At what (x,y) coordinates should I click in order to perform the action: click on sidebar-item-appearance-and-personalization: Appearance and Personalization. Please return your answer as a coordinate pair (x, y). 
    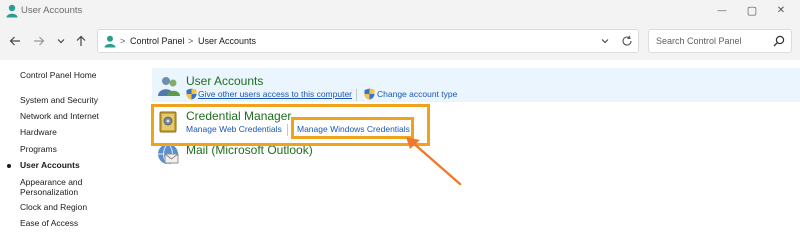
    Looking at the image, I should click on (59, 187).